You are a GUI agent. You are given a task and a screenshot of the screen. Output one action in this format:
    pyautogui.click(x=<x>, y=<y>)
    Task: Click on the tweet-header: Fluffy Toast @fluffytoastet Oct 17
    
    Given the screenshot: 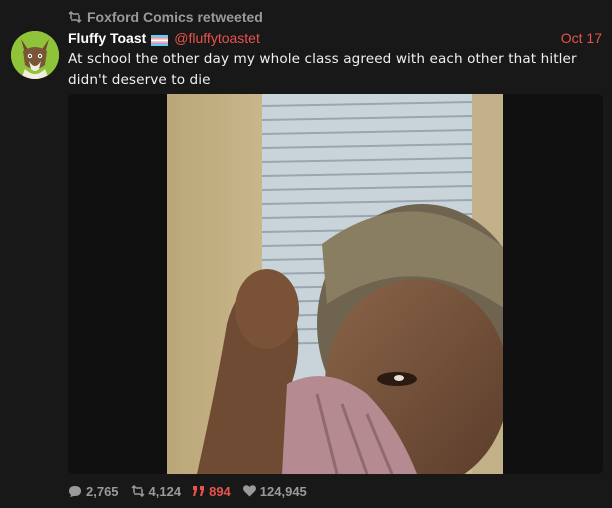 What is the action you would take?
    pyautogui.click(x=335, y=38)
    